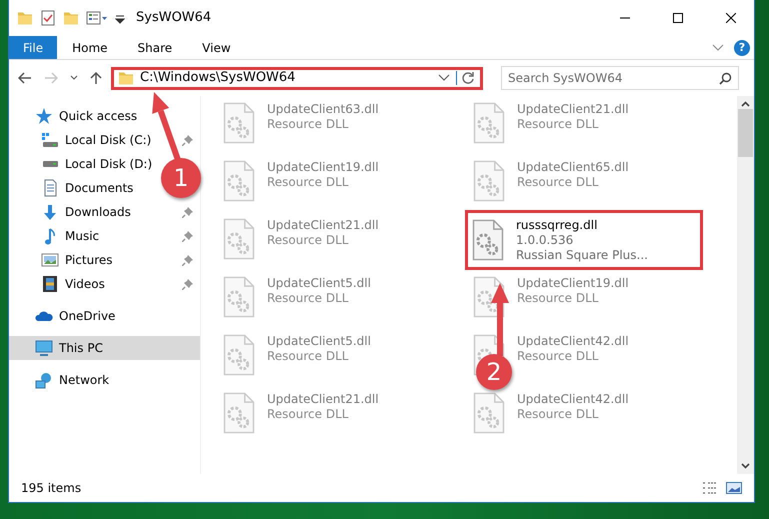 This screenshot has height=519, width=769. Describe the element at coordinates (50, 236) in the screenshot. I see `music-note-icon` at that location.